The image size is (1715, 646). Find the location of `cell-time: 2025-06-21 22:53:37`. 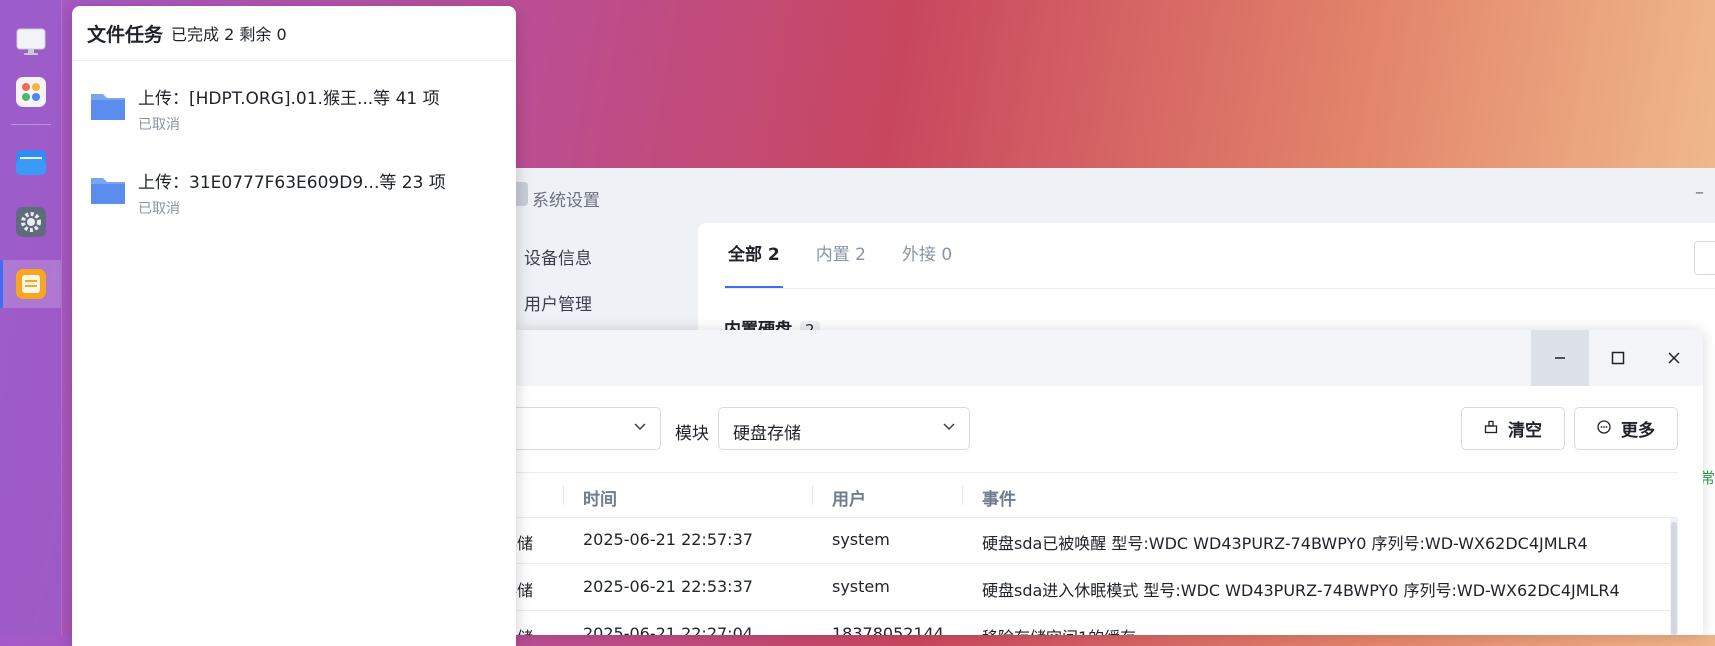

cell-time: 2025-06-21 22:53:37 is located at coordinates (668, 586).